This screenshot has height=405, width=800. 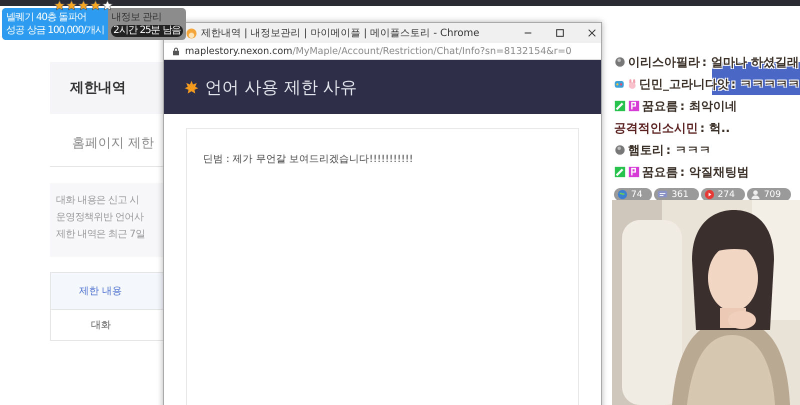 I want to click on chat-message: : 최악이네, so click(x=708, y=106).